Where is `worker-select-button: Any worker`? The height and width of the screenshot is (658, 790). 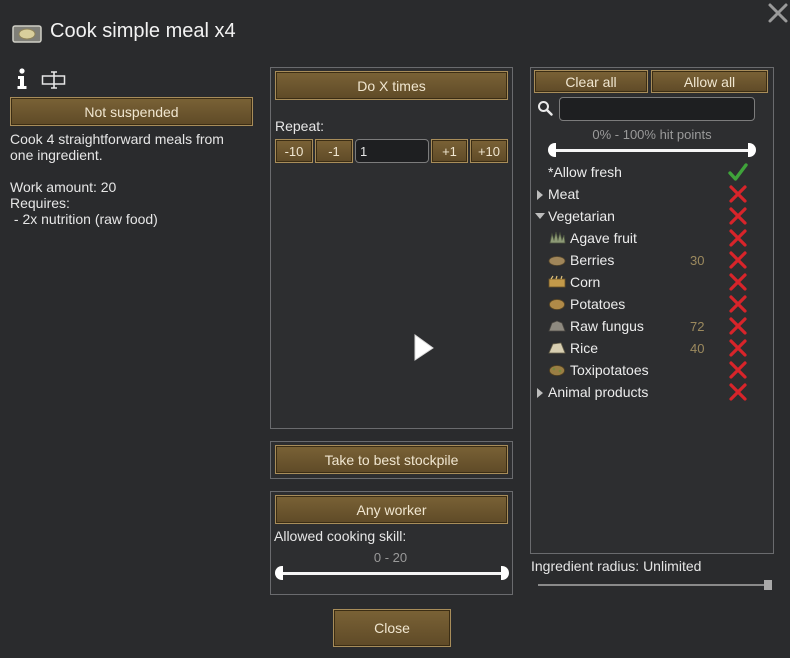 worker-select-button: Any worker is located at coordinates (391, 509).